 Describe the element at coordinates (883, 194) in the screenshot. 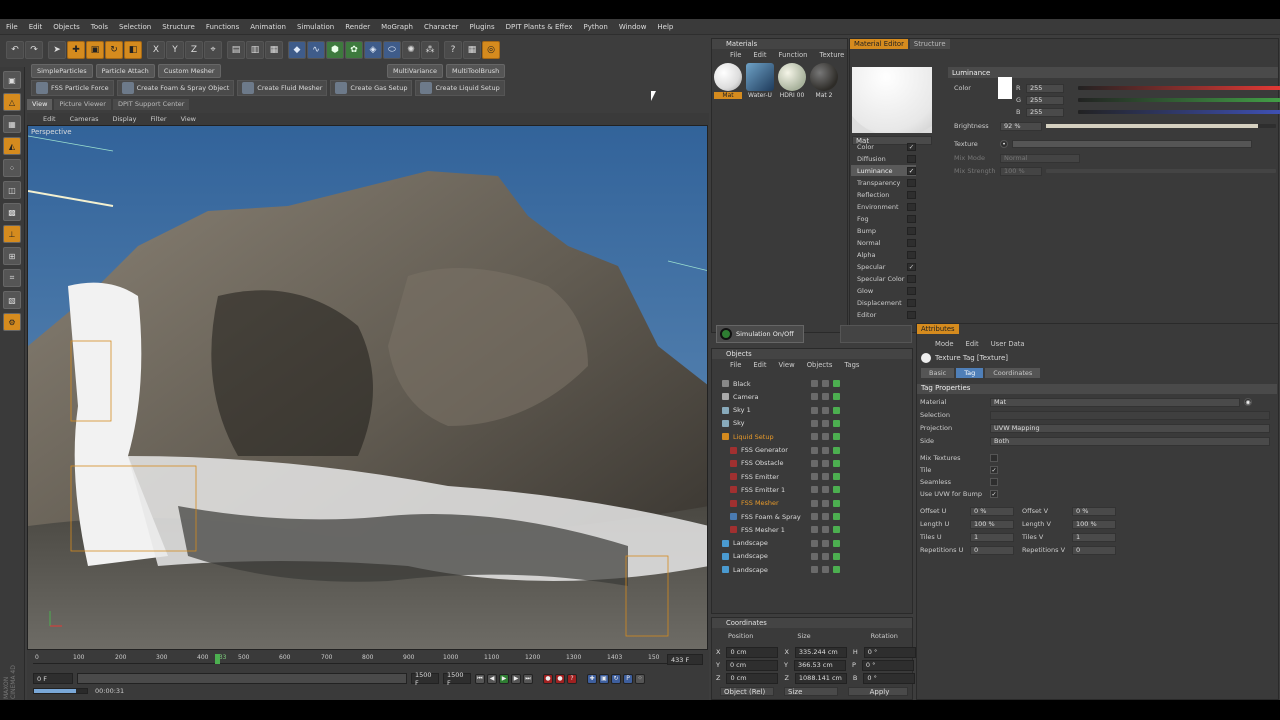

I see `channel-reflection: Reflection` at that location.